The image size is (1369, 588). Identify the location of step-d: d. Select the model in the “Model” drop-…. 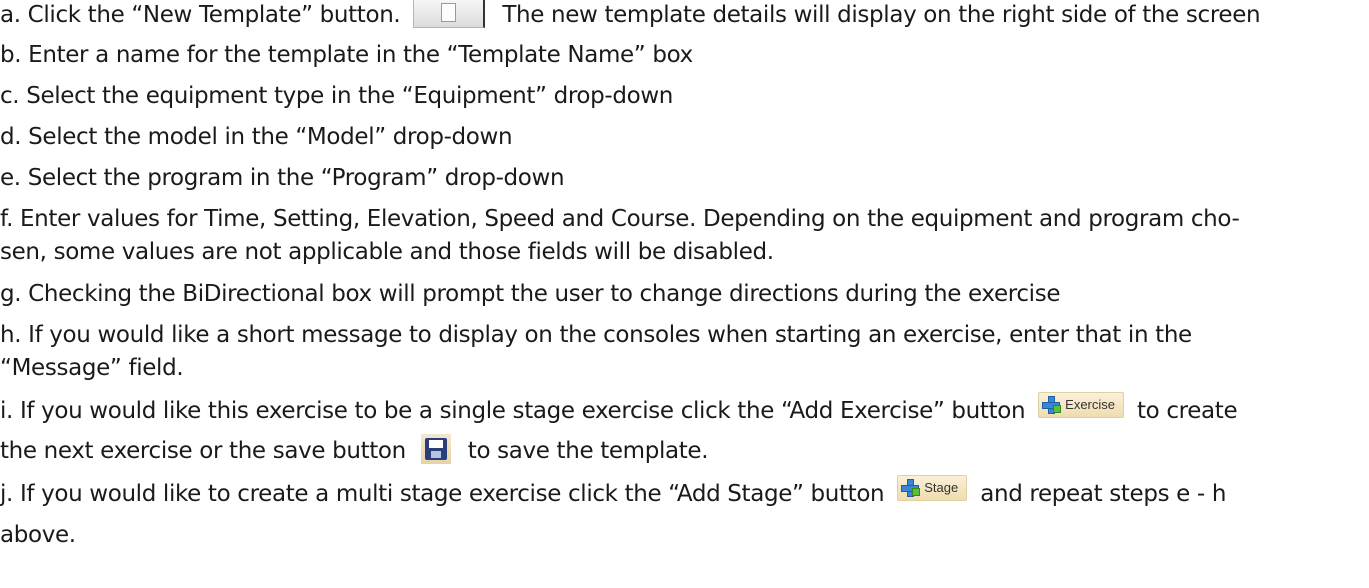
(256, 137).